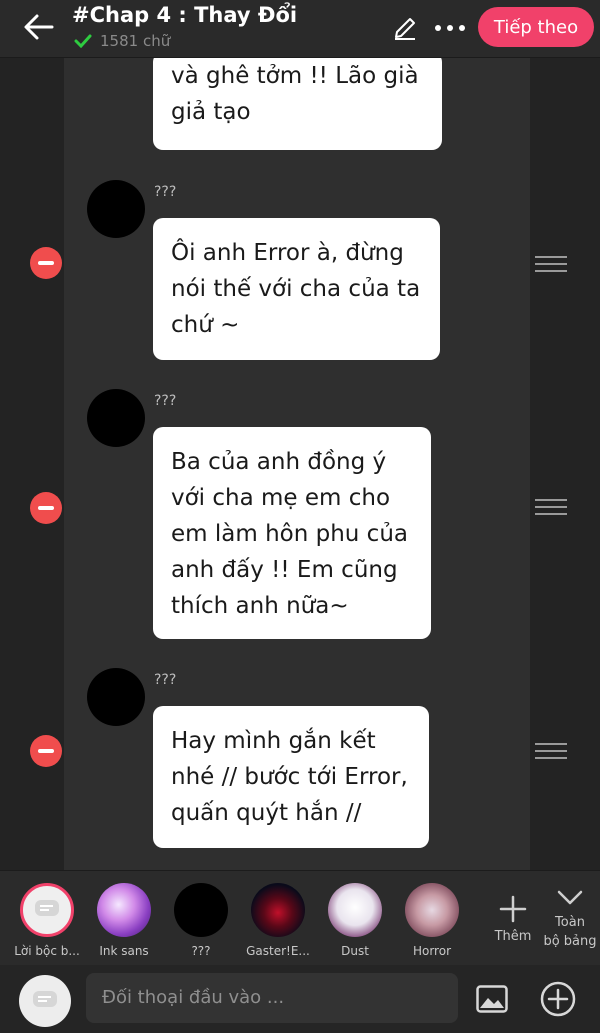 Image resolution: width=600 pixels, height=1033 pixels. I want to click on add-character-label: Thêm, so click(513, 936).